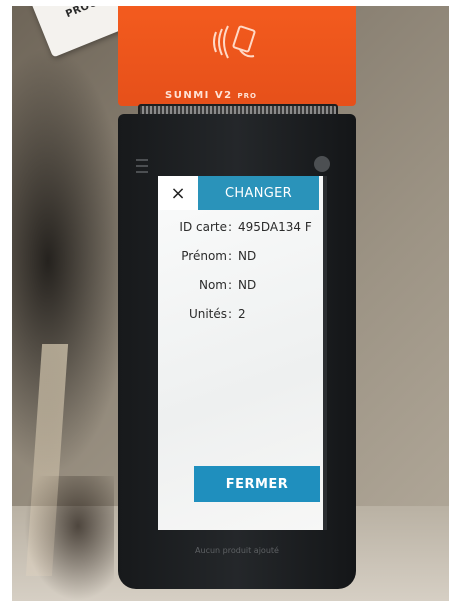  What do you see at coordinates (258, 193) in the screenshot?
I see `dialog-title: CHANGER` at bounding box center [258, 193].